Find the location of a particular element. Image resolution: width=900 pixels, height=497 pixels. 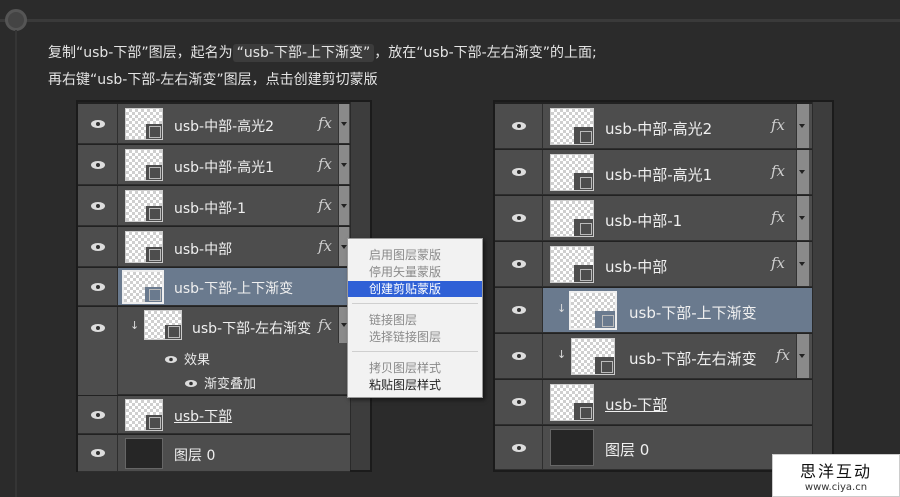

clipping-arrow-icon: ↓ is located at coordinates (135, 325).